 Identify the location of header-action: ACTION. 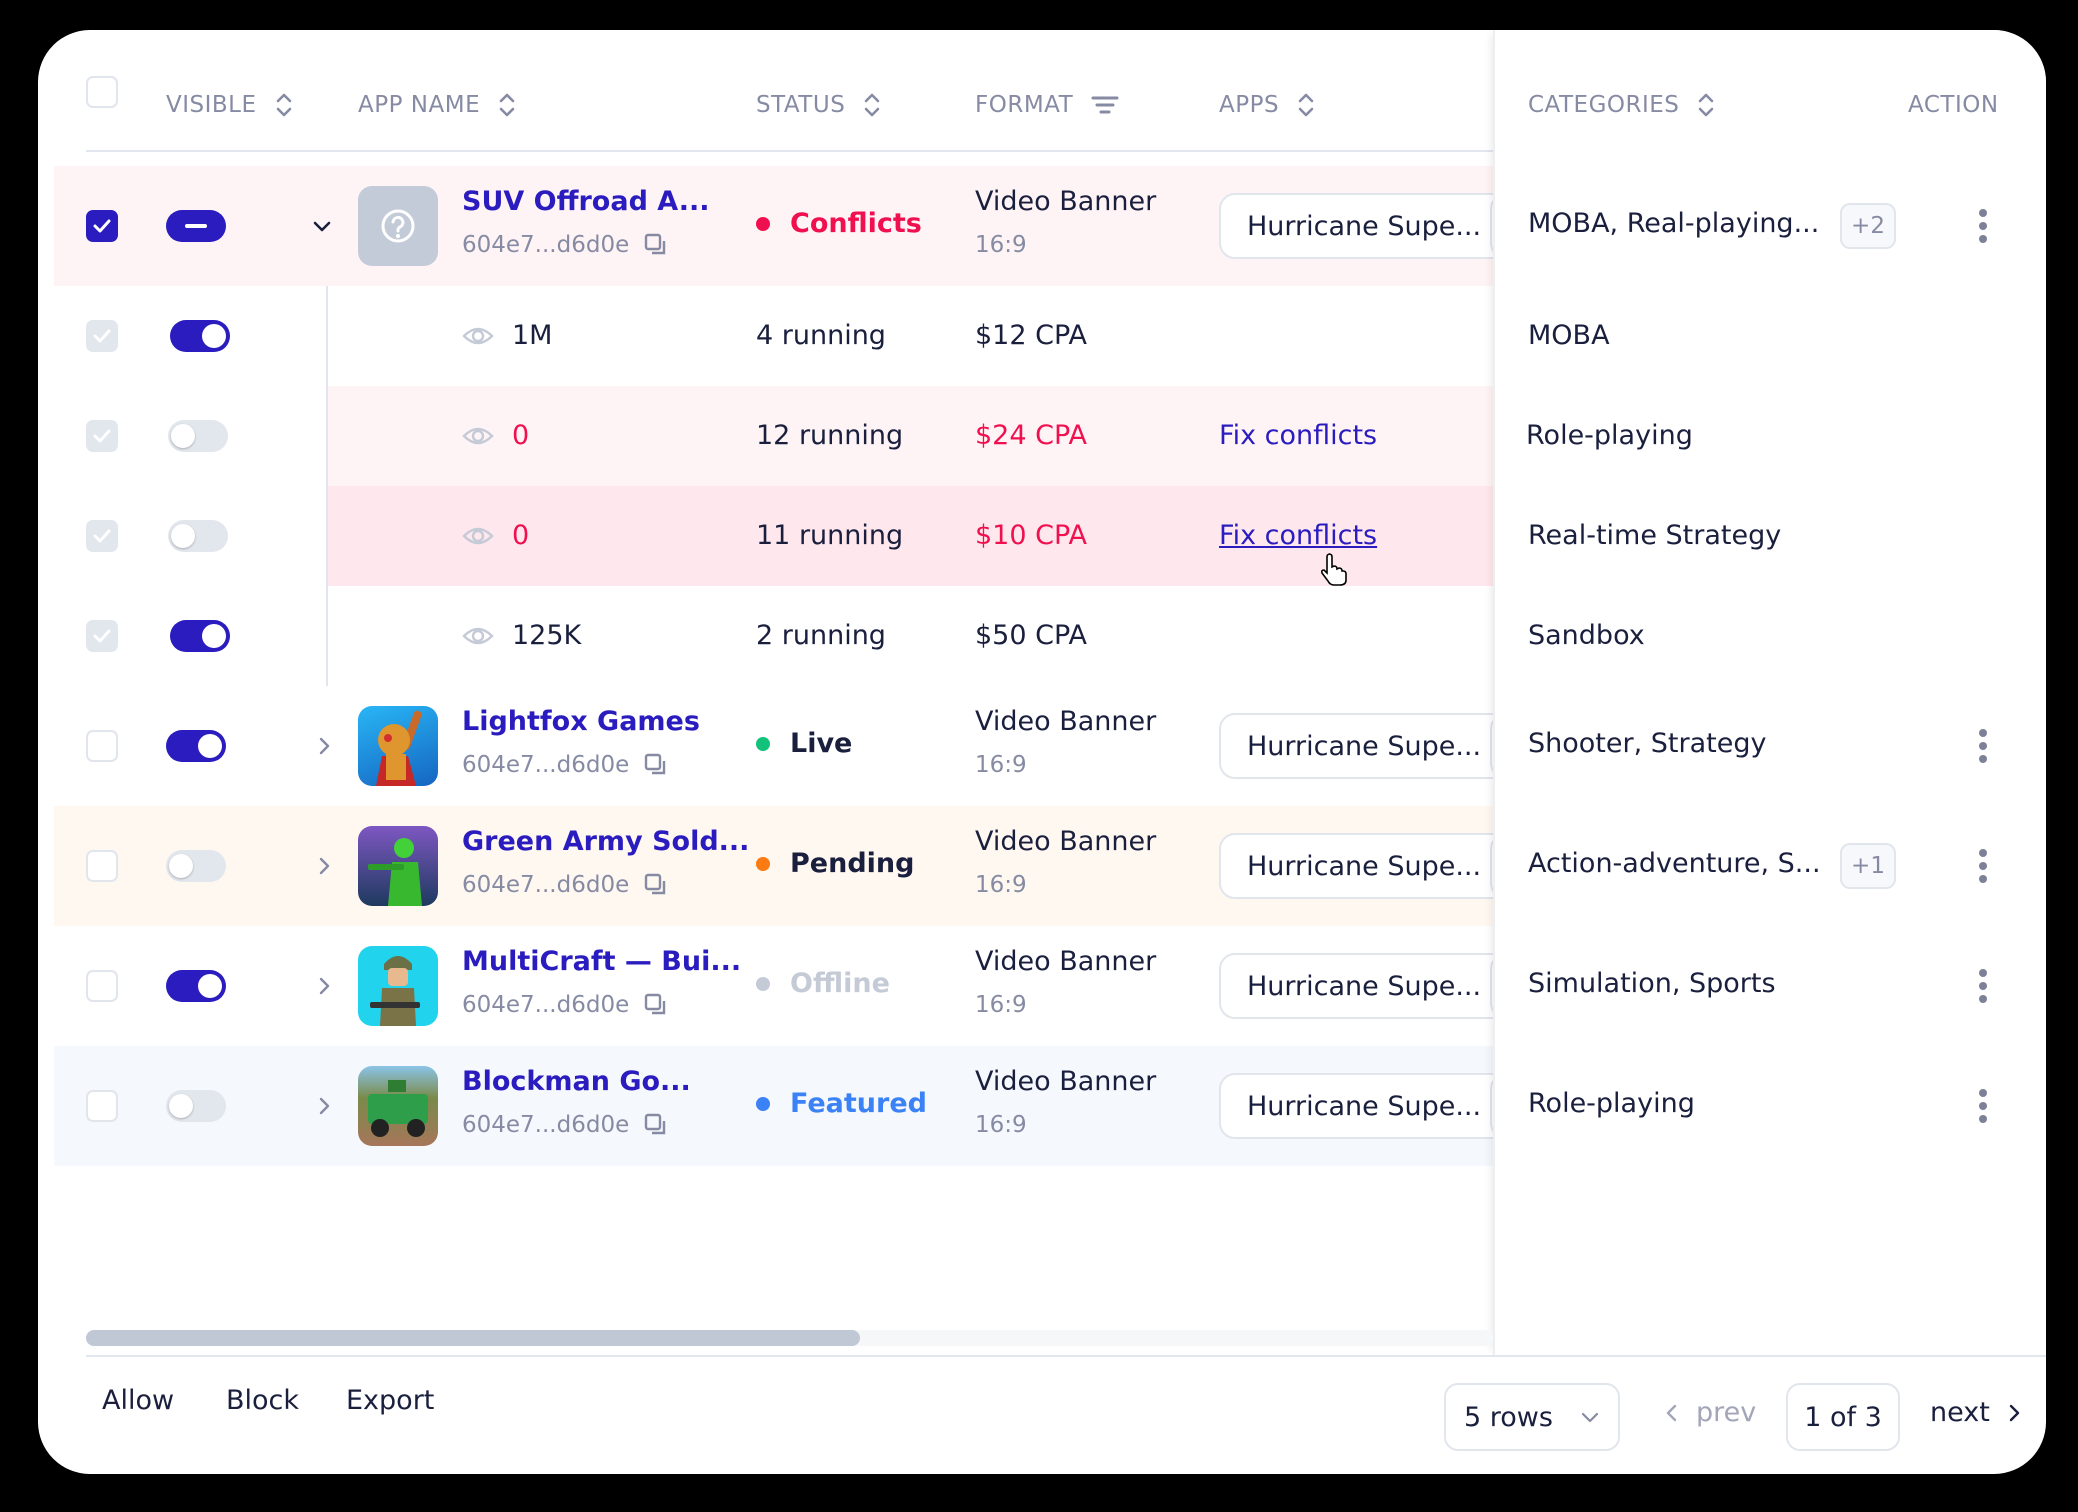
(1953, 105).